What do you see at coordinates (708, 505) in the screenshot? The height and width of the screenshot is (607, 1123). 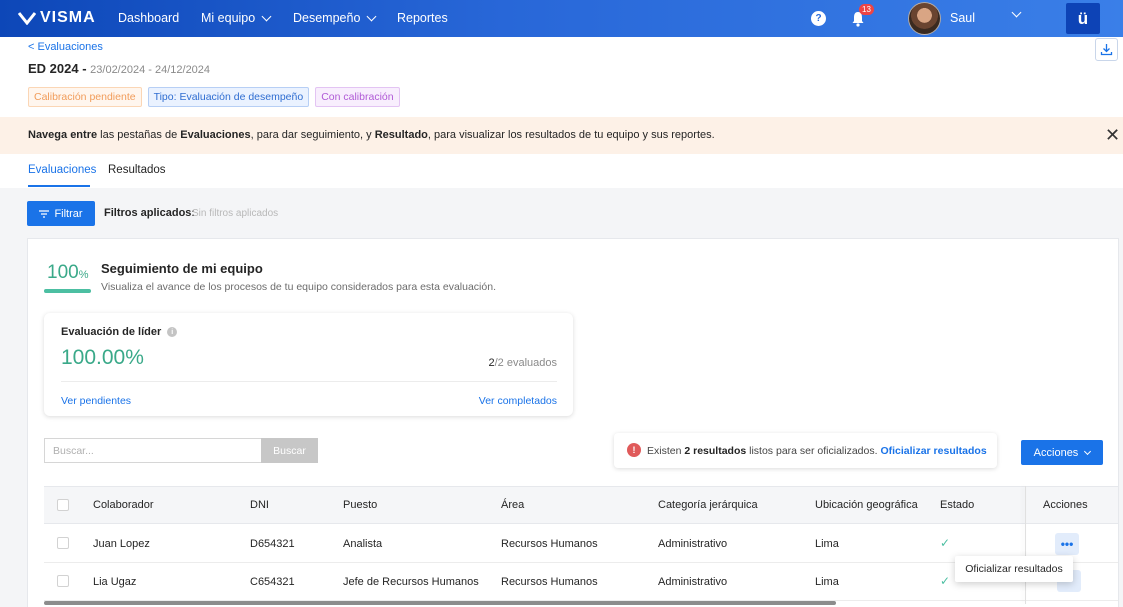 I see `col-categoria: Categoría jerárquica` at bounding box center [708, 505].